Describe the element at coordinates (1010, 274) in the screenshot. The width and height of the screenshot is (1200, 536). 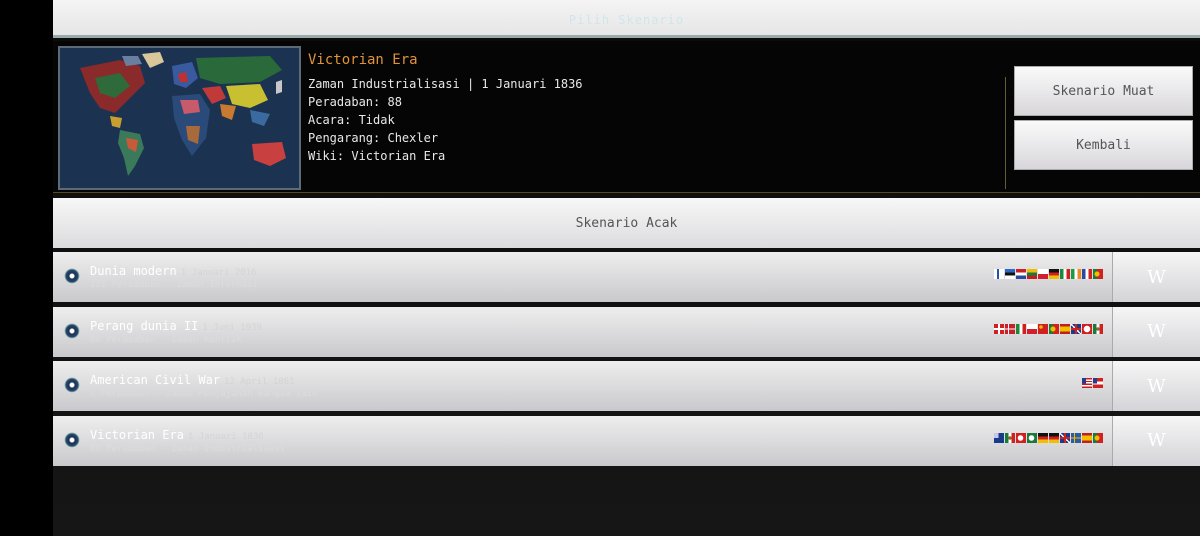
I see `estonia-flag-icon` at that location.